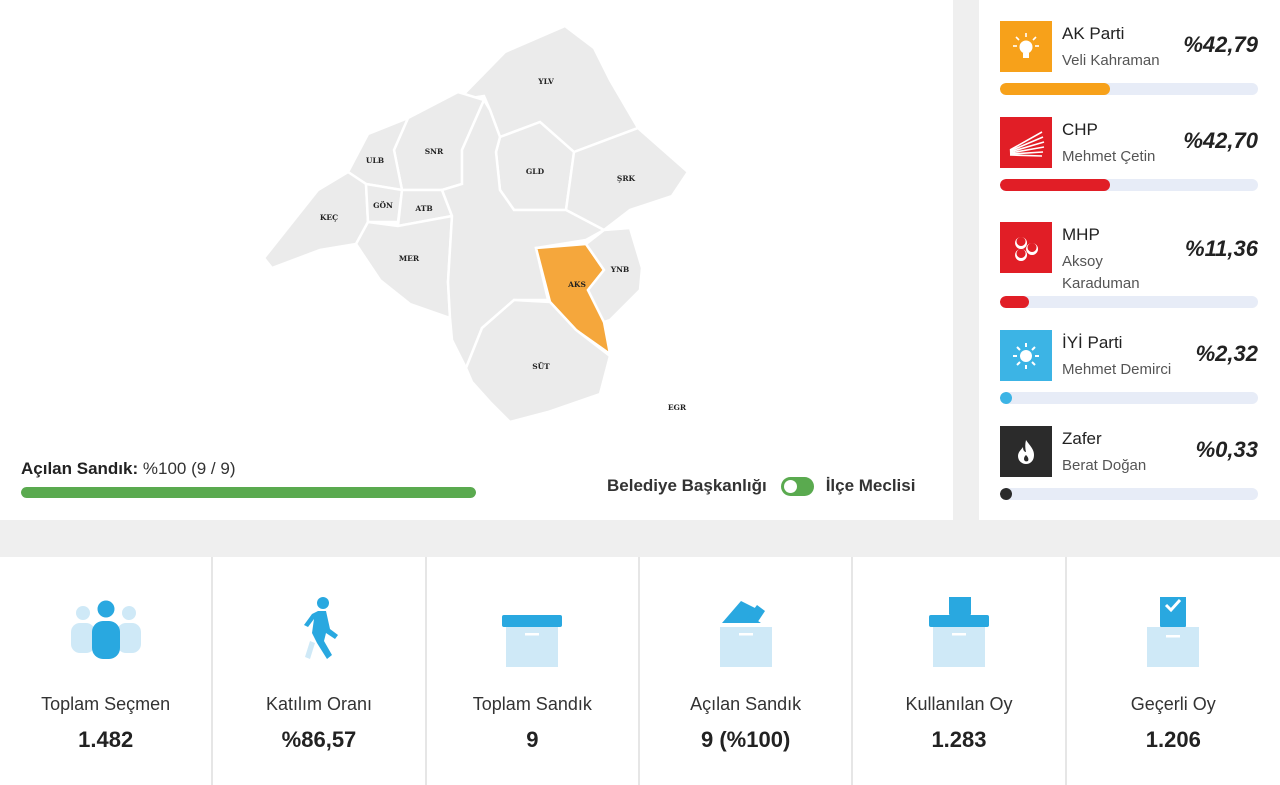 This screenshot has width=1280, height=785. What do you see at coordinates (1080, 129) in the screenshot?
I see `party-name: CHP` at bounding box center [1080, 129].